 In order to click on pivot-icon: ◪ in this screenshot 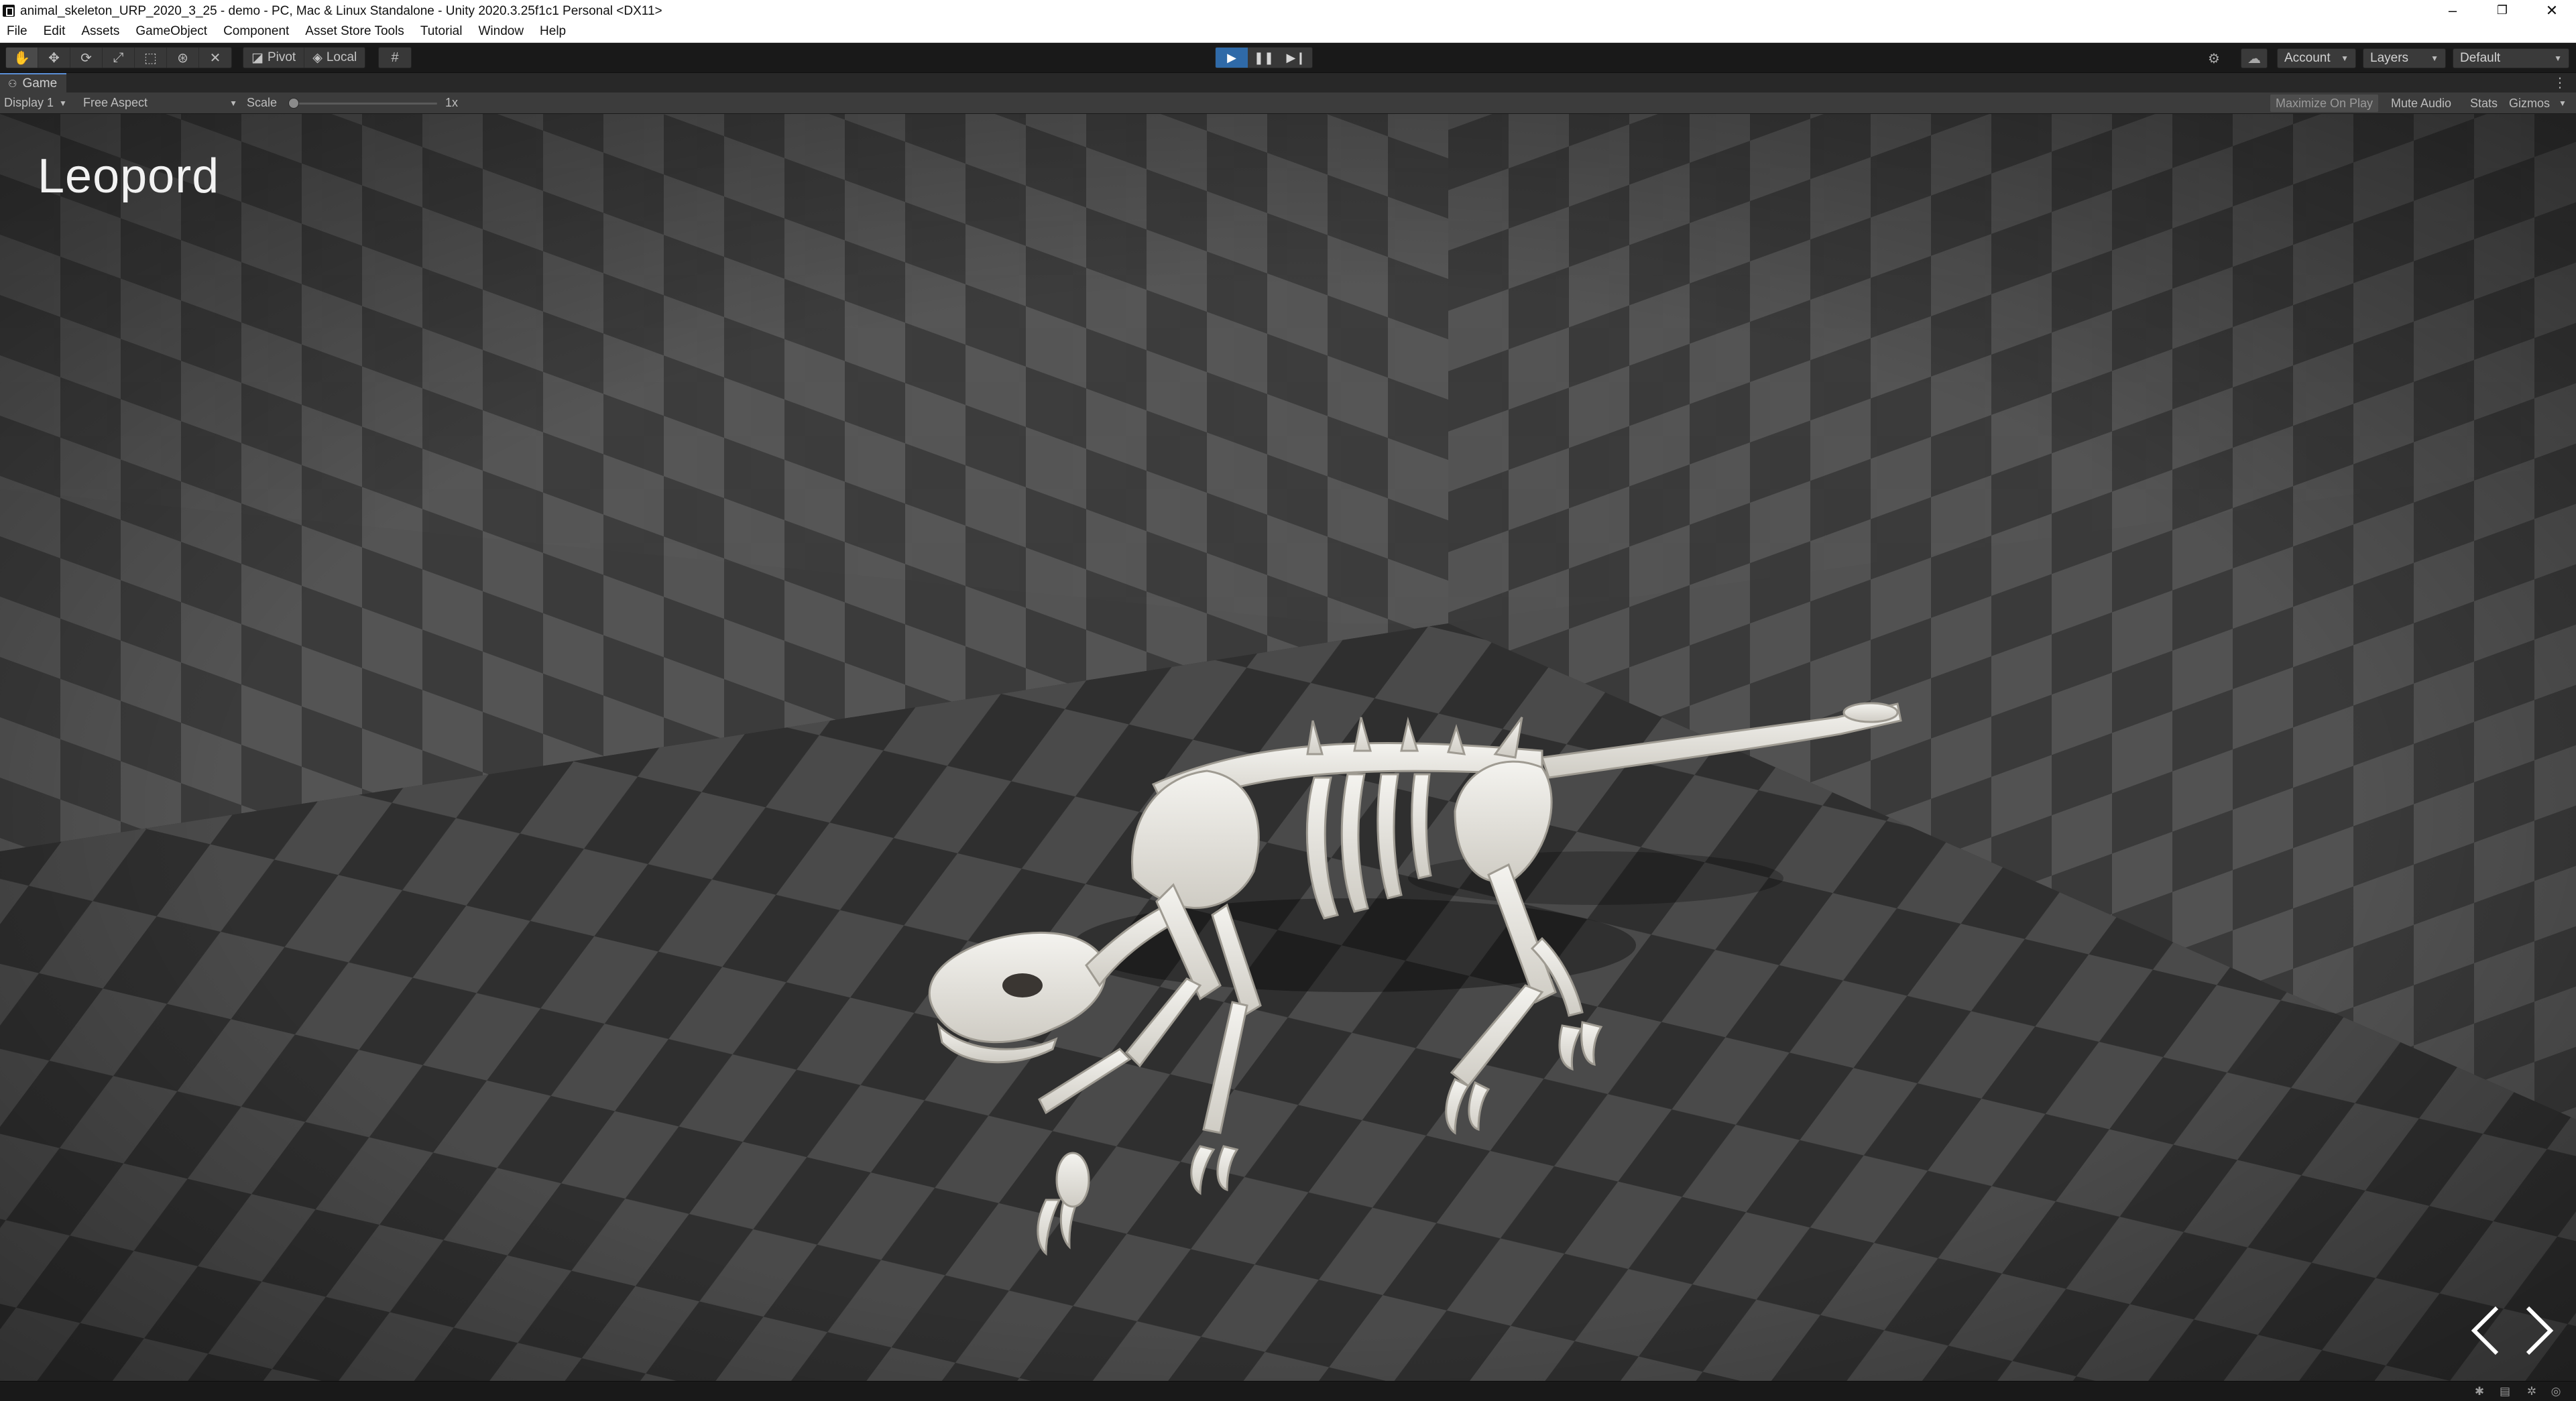, I will do `click(257, 58)`.